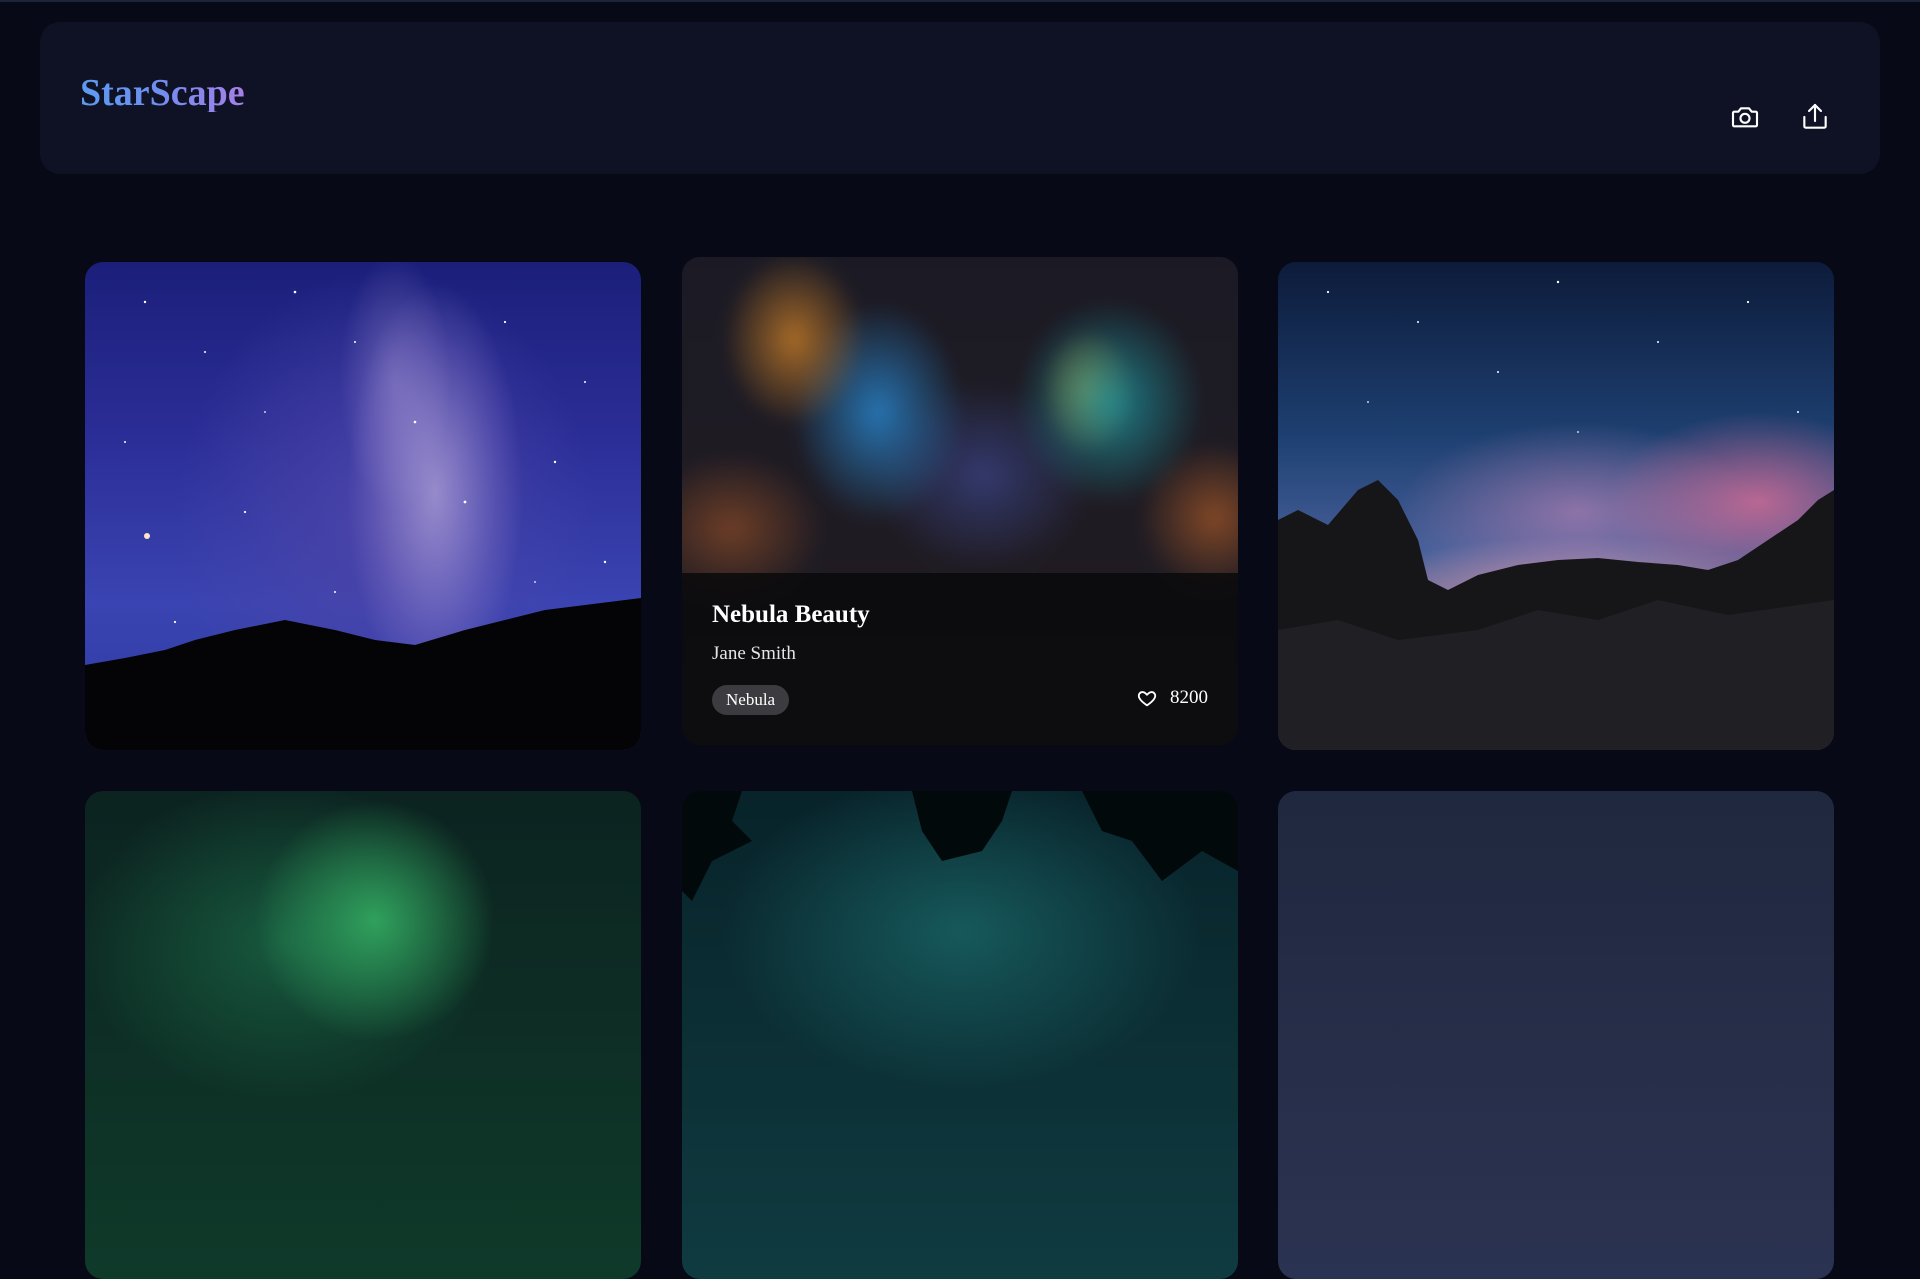 The height and width of the screenshot is (1279, 1920). Describe the element at coordinates (1147, 699) in the screenshot. I see `heart-outline-icon` at that location.